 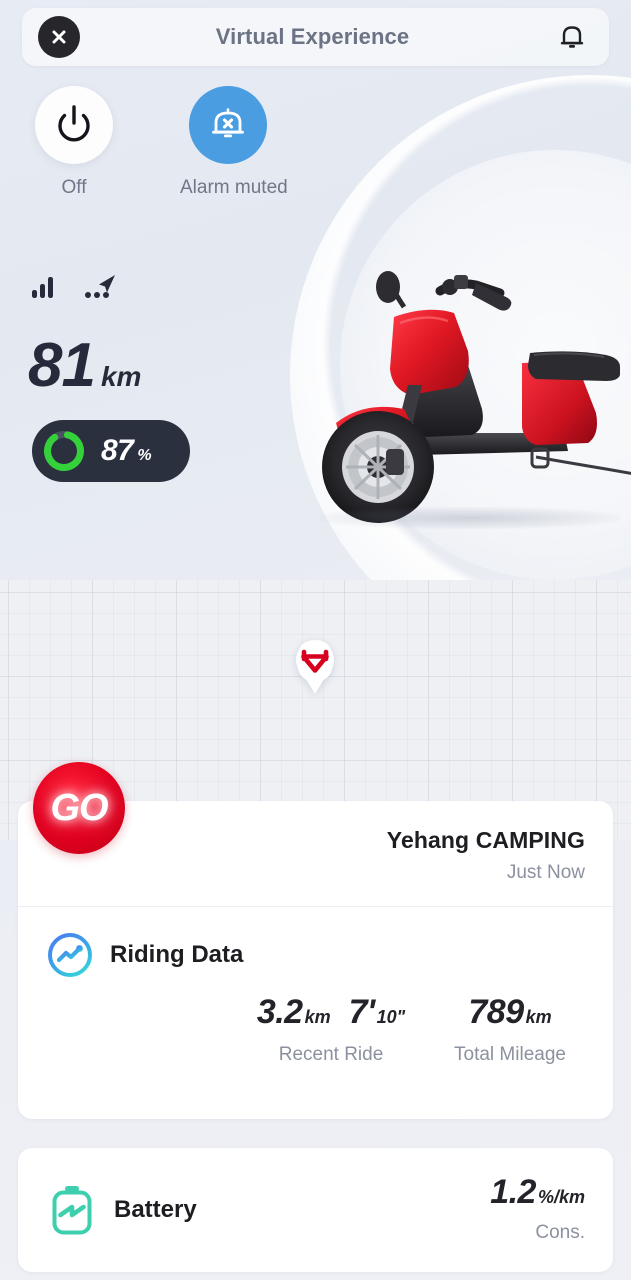 What do you see at coordinates (485, 840) in the screenshot?
I see `vehicle-name: Yehang CAMPING` at bounding box center [485, 840].